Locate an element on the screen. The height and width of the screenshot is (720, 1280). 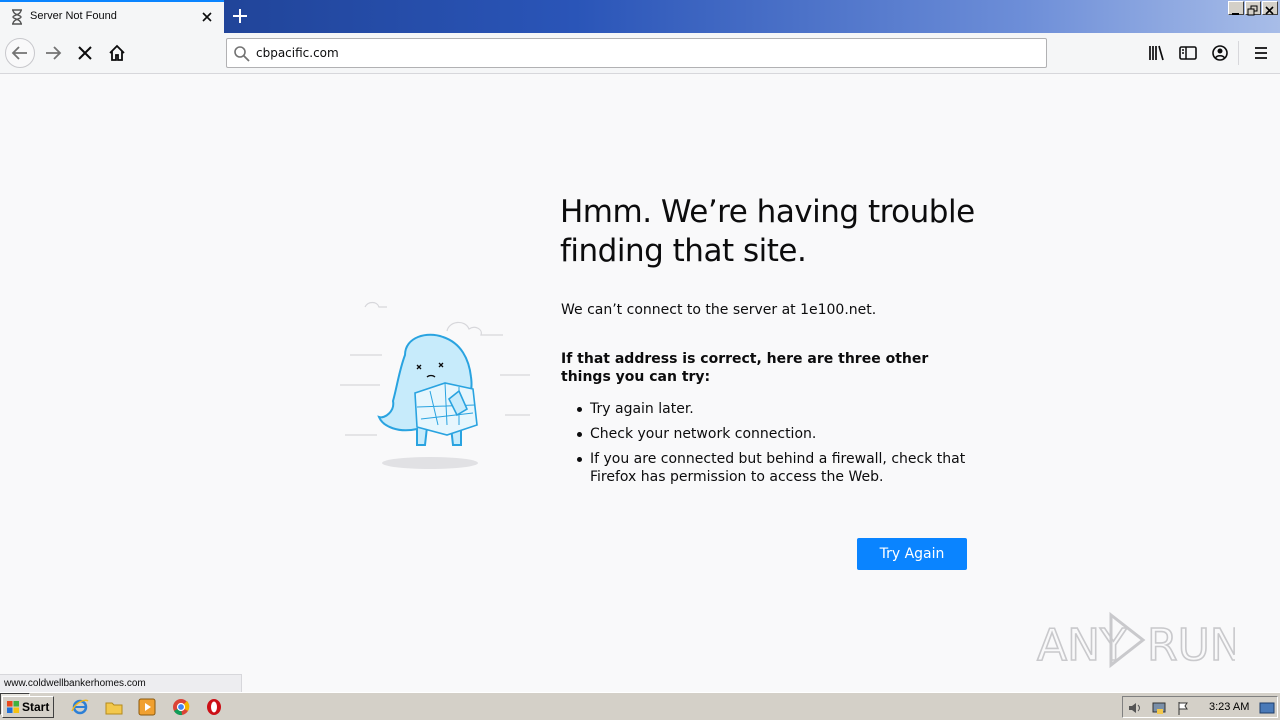
restore-button is located at coordinates (1253, 8).